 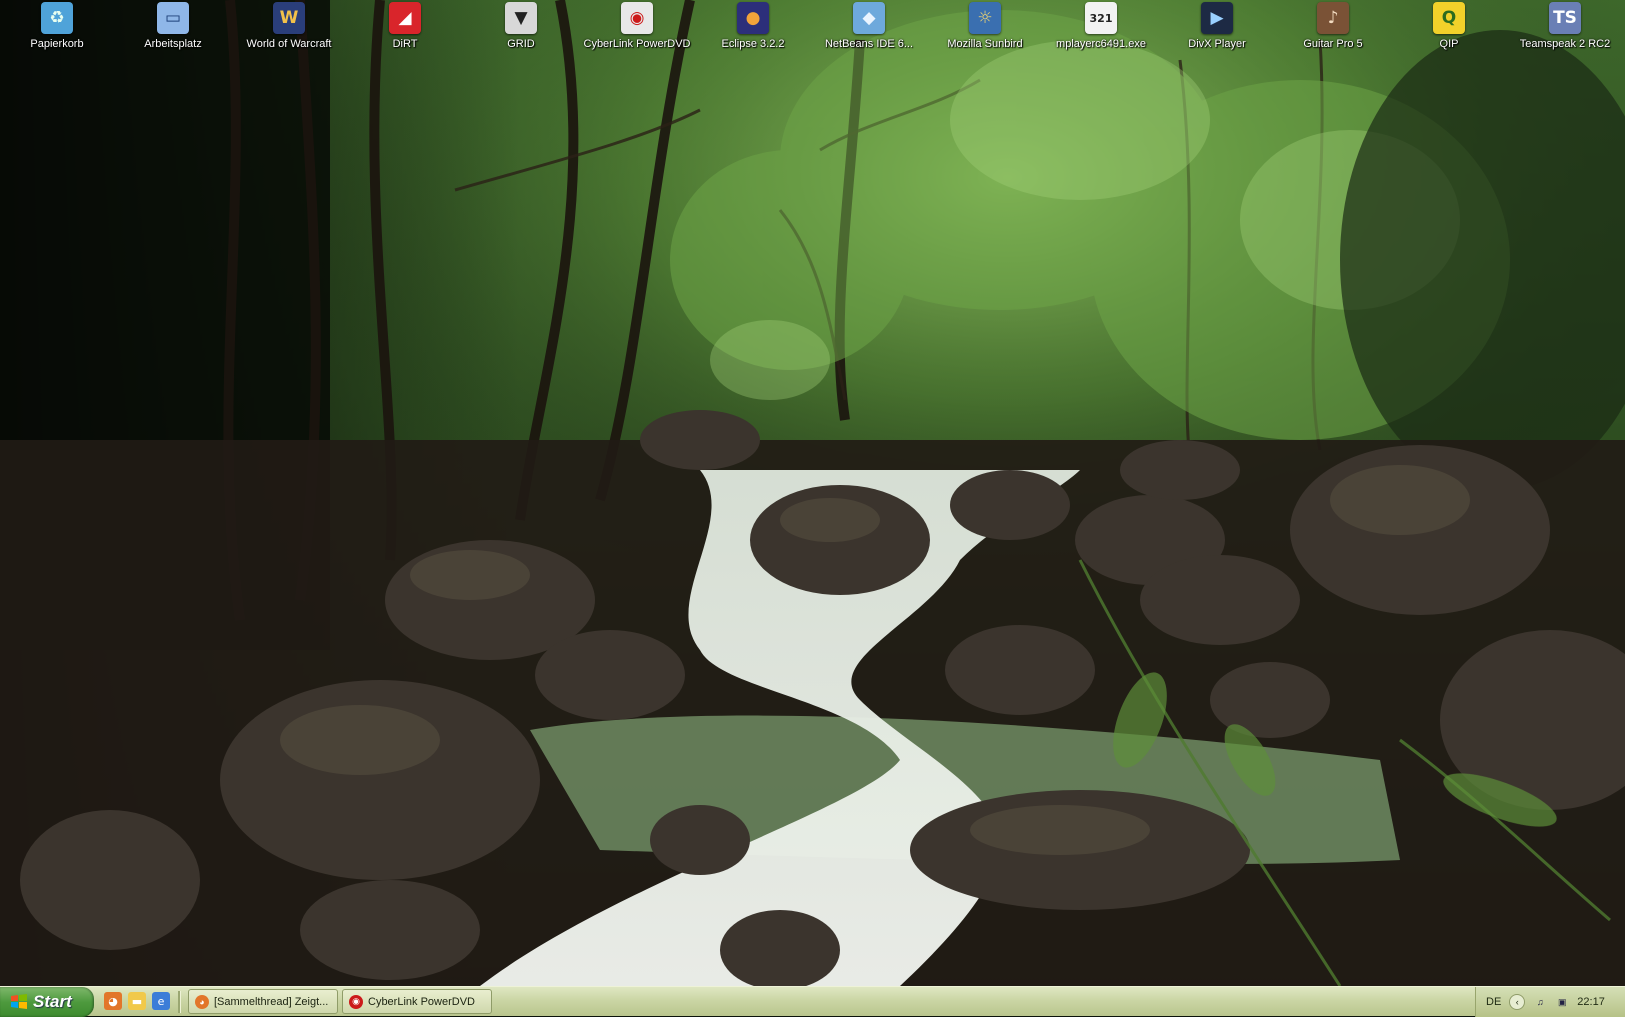 I want to click on guitar-pro-icon: ♪, so click(x=1333, y=18).